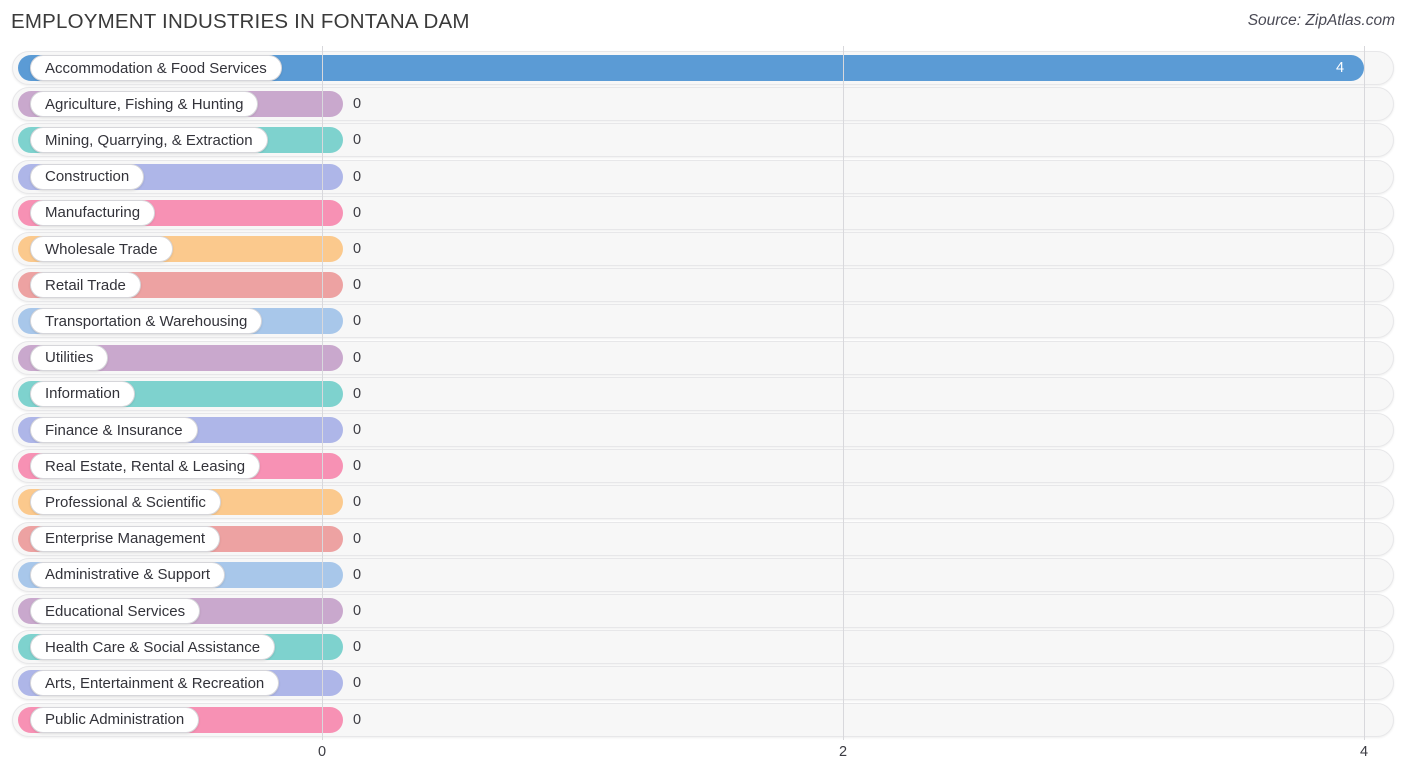 Image resolution: width=1406 pixels, height=776 pixels. What do you see at coordinates (843, 752) in the screenshot?
I see `x-axis-tick-label: 2` at bounding box center [843, 752].